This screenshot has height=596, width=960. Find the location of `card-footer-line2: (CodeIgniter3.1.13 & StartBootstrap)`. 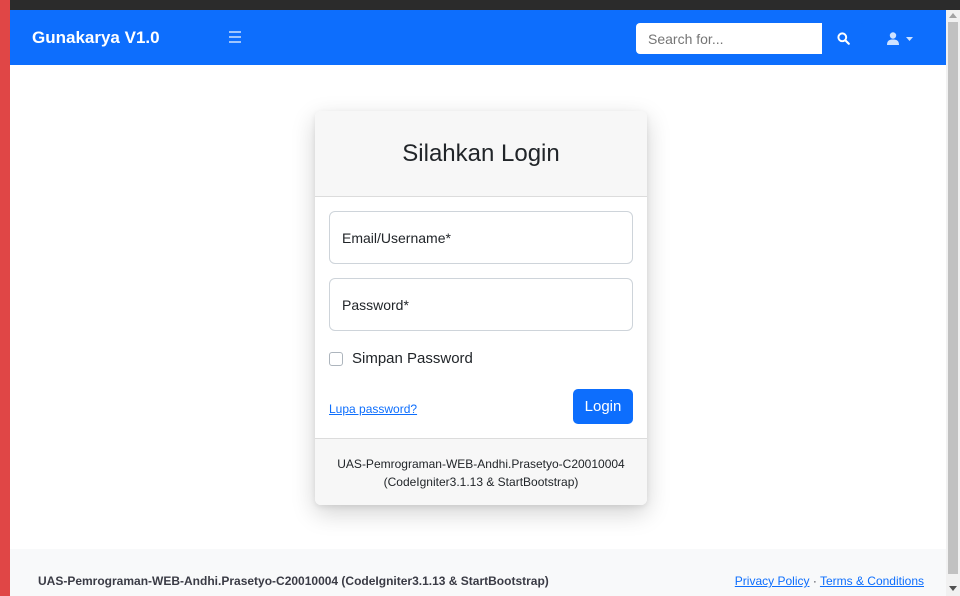

card-footer-line2: (CodeIgniter3.1.13 & StartBootstrap) is located at coordinates (481, 481).